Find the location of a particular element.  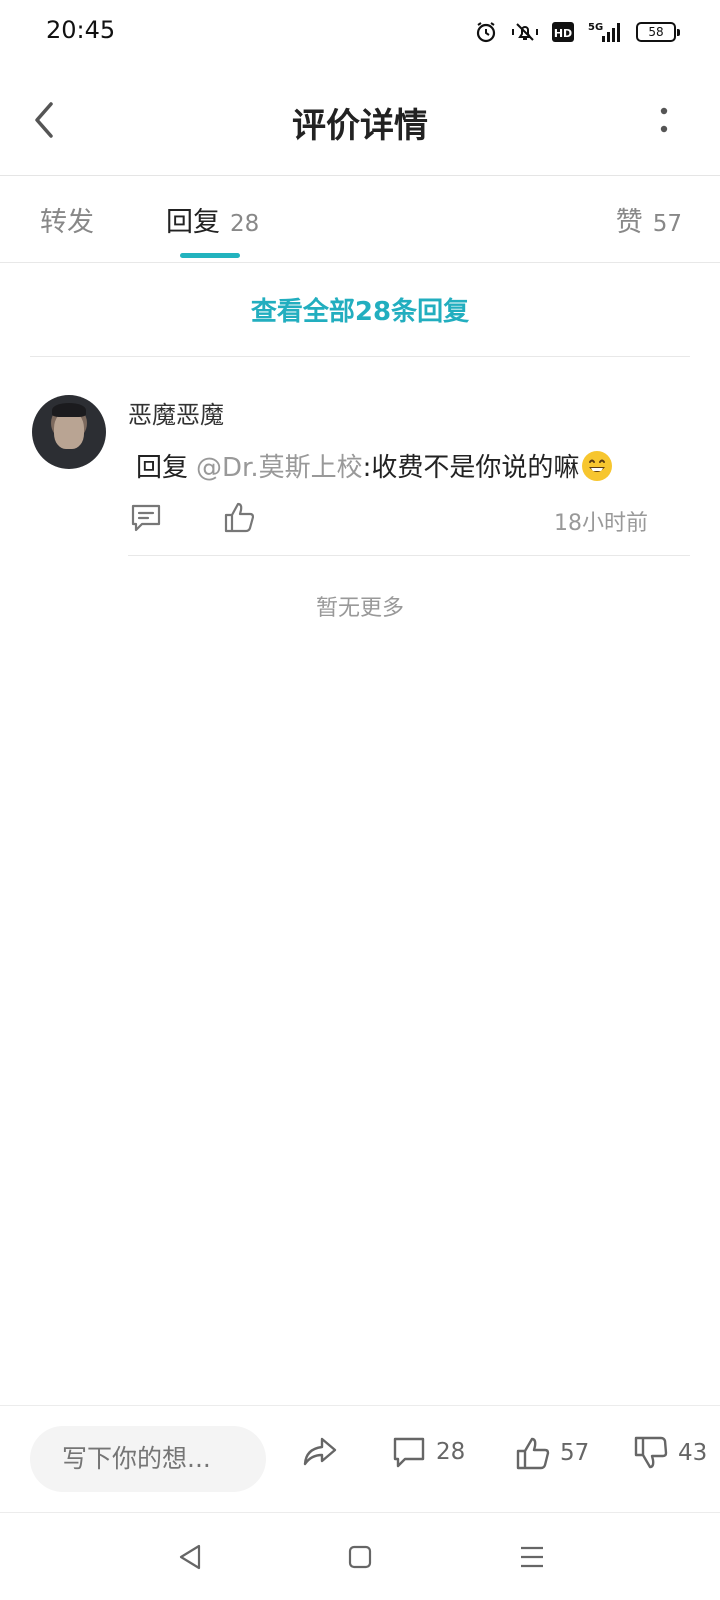

reply-button is located at coordinates (146, 518).